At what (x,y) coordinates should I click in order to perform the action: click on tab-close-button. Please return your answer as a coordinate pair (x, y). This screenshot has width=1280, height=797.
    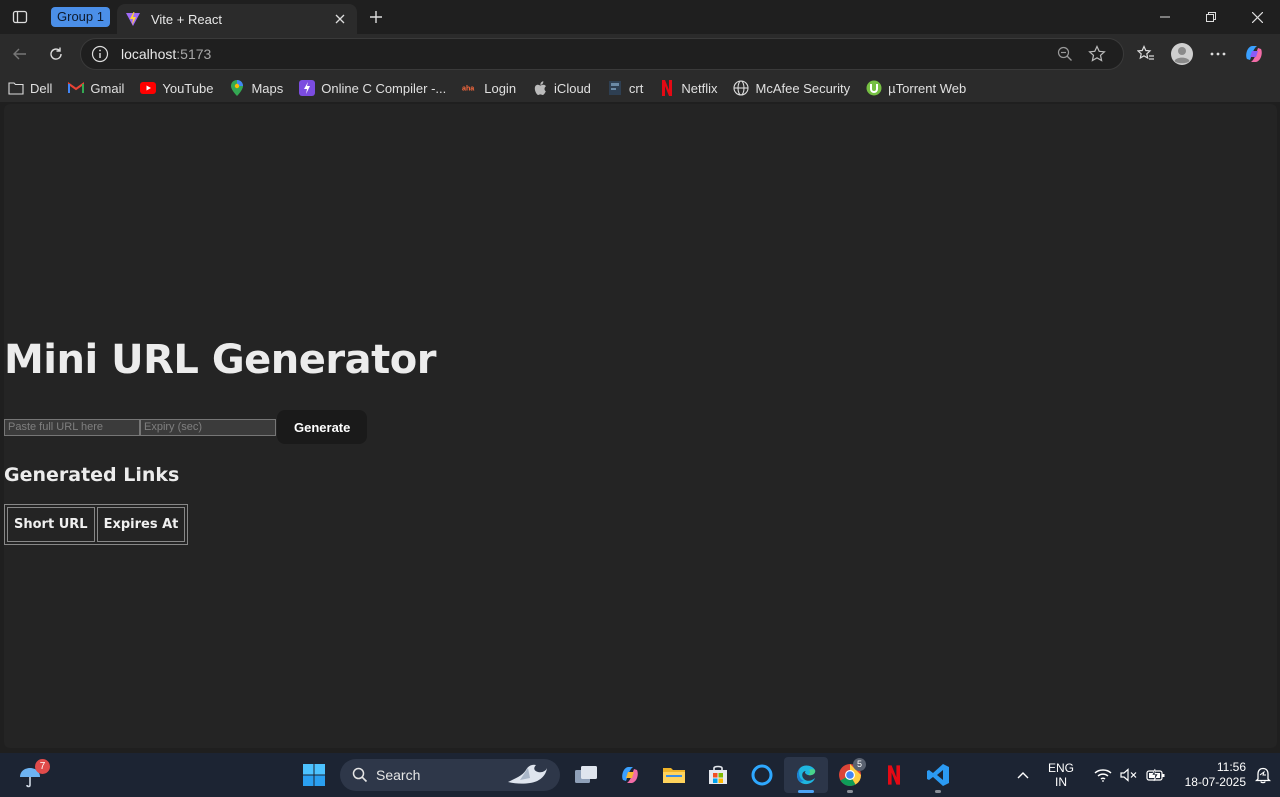
    Looking at the image, I should click on (340, 19).